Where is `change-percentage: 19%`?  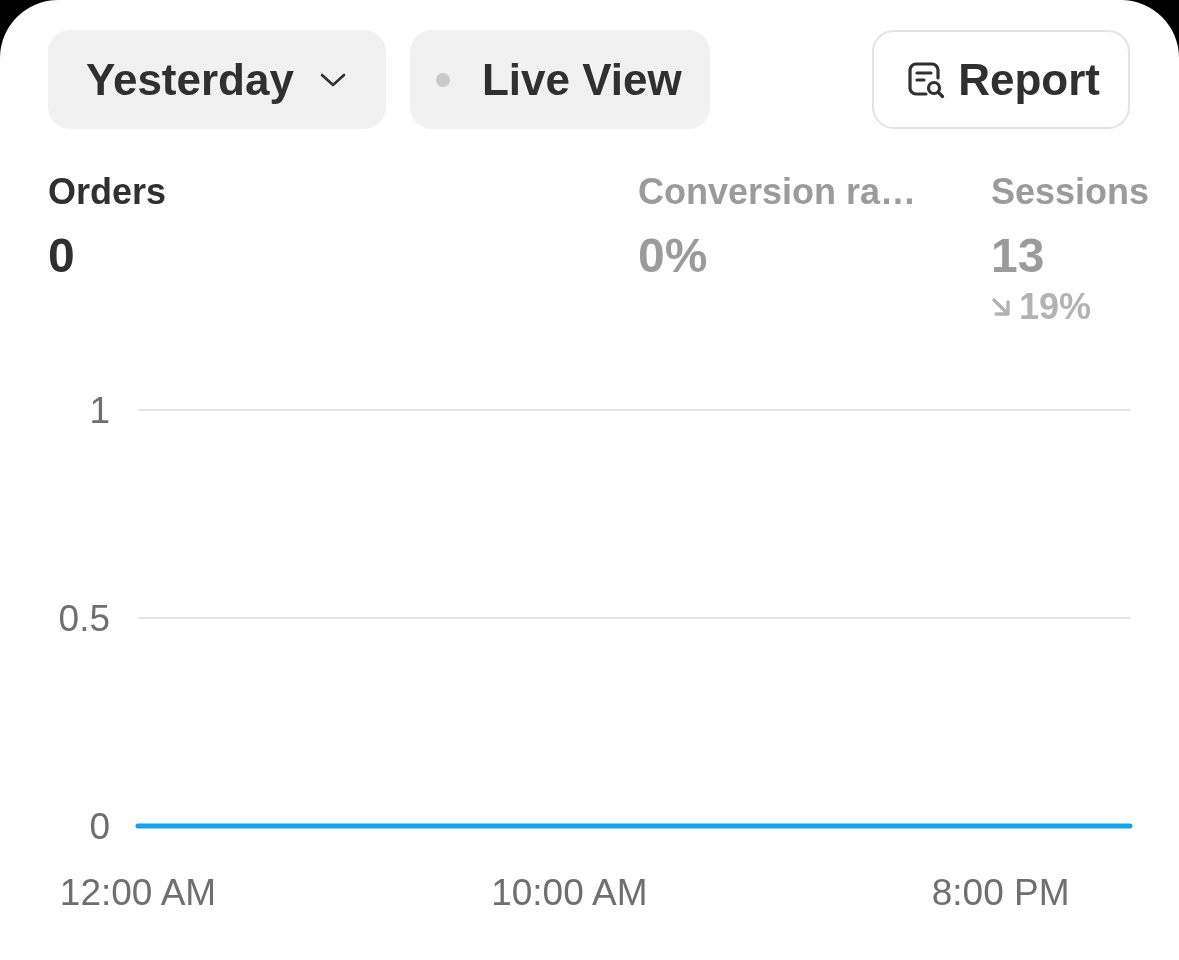 change-percentage: 19% is located at coordinates (1055, 307).